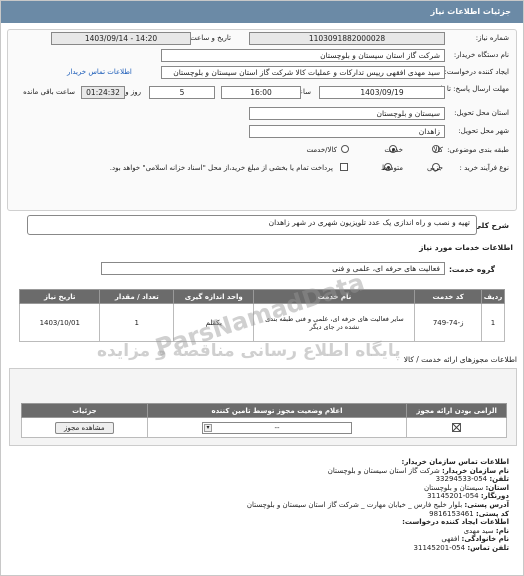 The width and height of the screenshot is (524, 576). Describe the element at coordinates (249, 351) in the screenshot. I see `watermark-line1: پایگاه اطلاع رسانی مناقصه و مزایده` at that location.